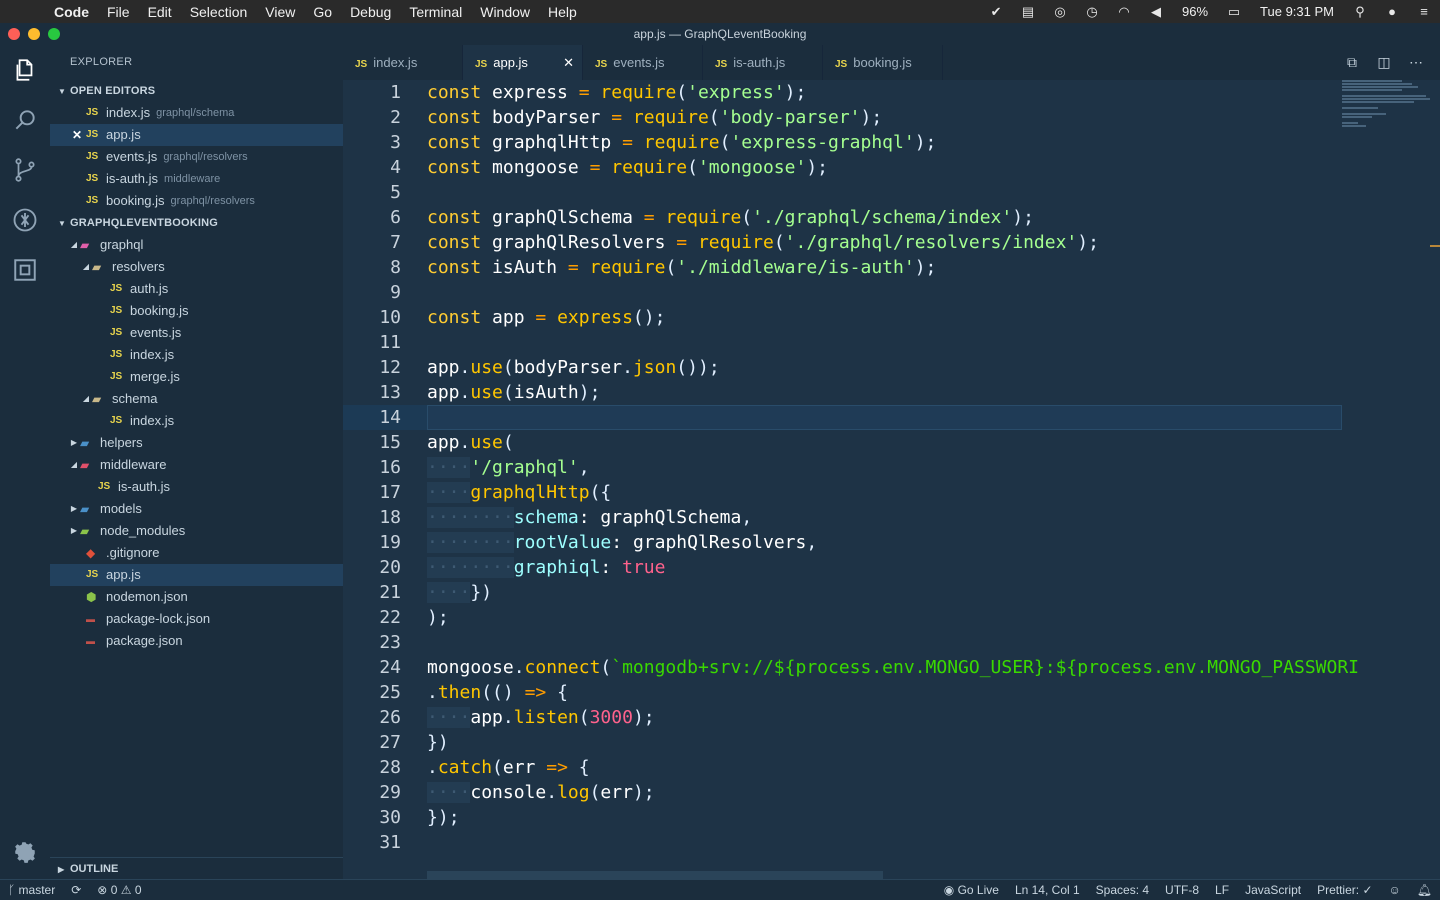 The height and width of the screenshot is (900, 1440). What do you see at coordinates (1060, 12) in the screenshot?
I see `creative-cloud-tray-icon: ◎` at bounding box center [1060, 12].